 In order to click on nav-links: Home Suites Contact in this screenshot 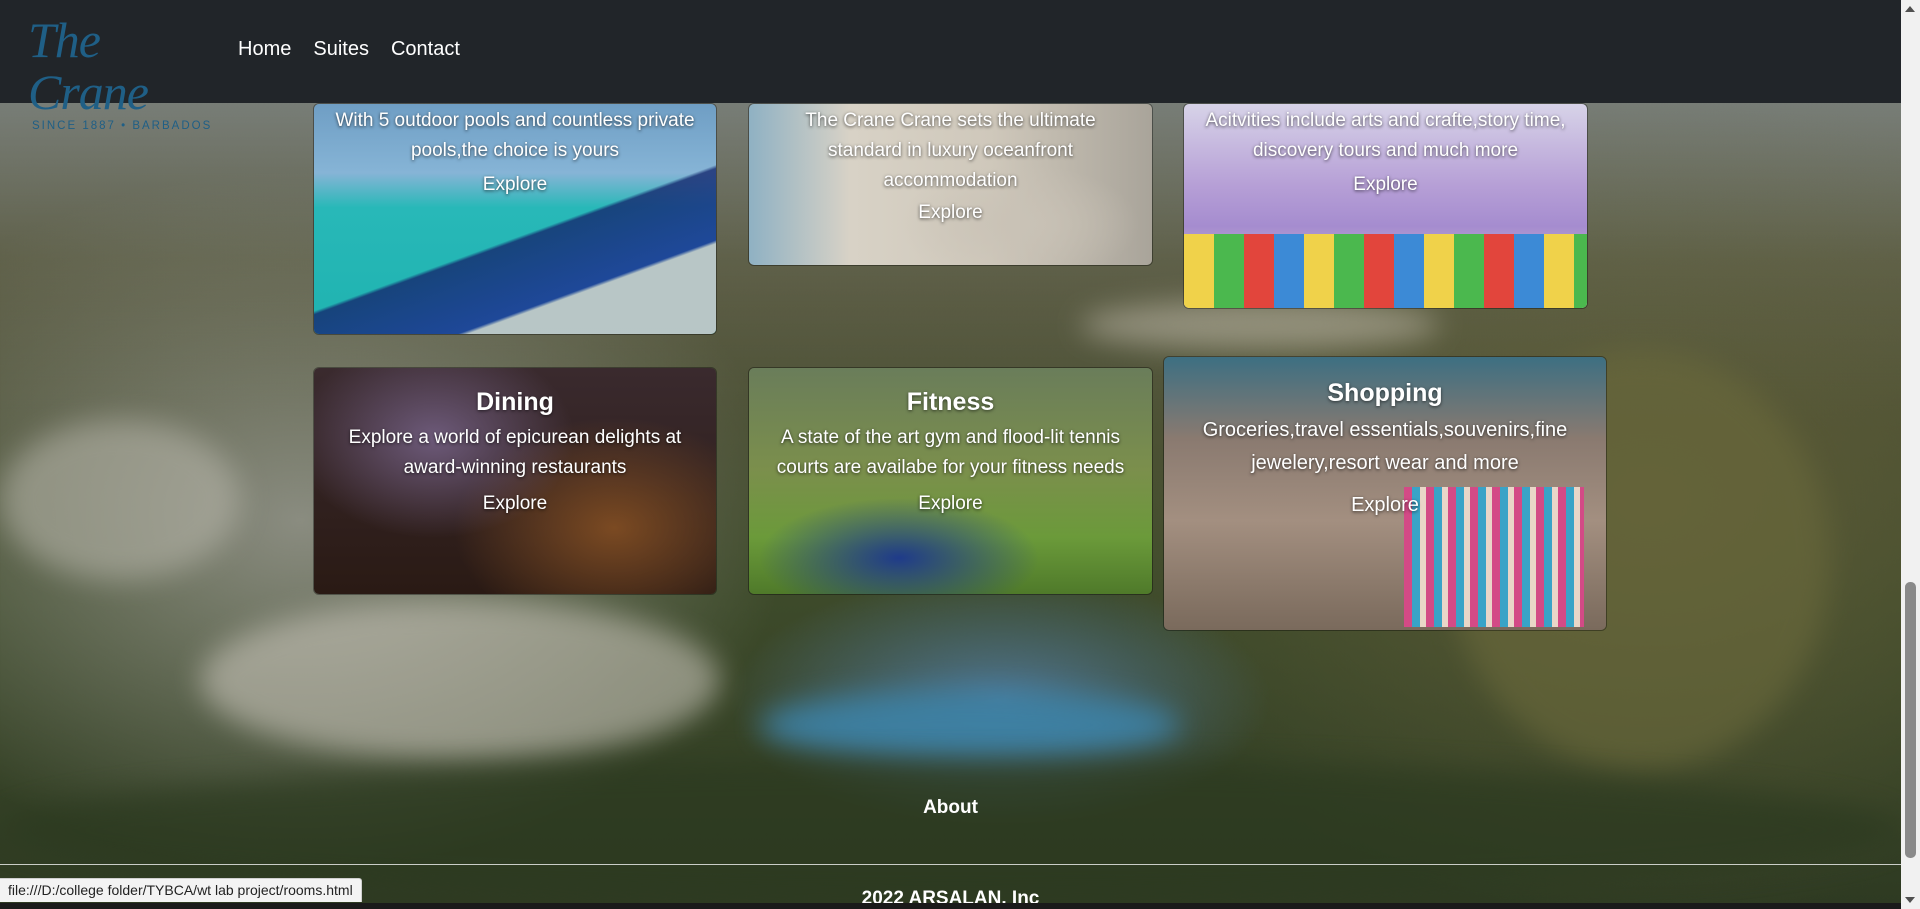, I will do `click(349, 49)`.